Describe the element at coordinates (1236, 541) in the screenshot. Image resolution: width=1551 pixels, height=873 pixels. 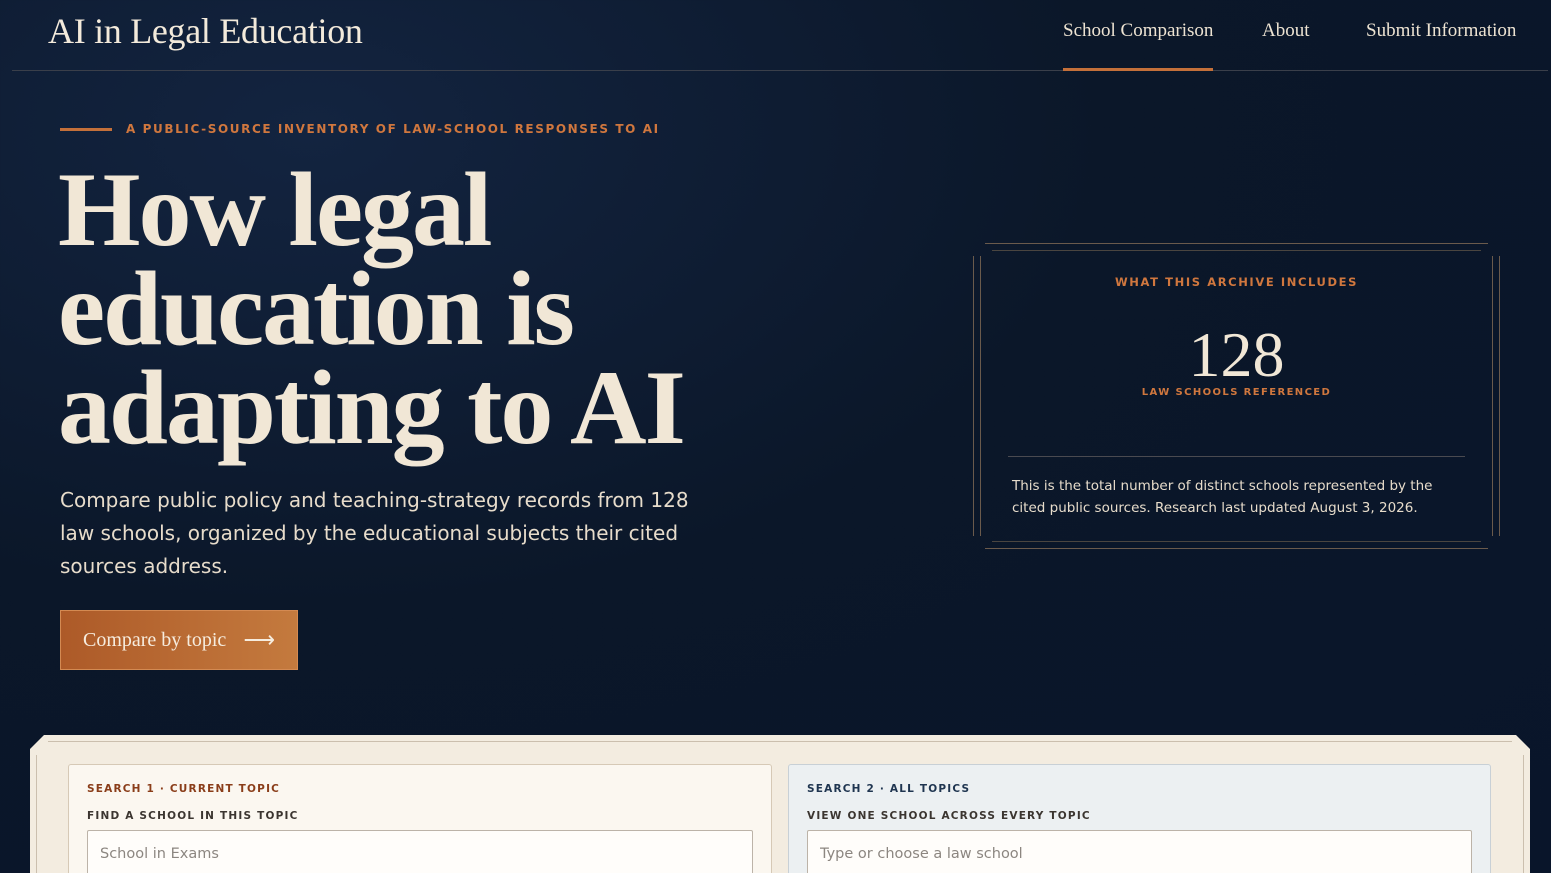
I see `card-frame-bottom-inner` at that location.